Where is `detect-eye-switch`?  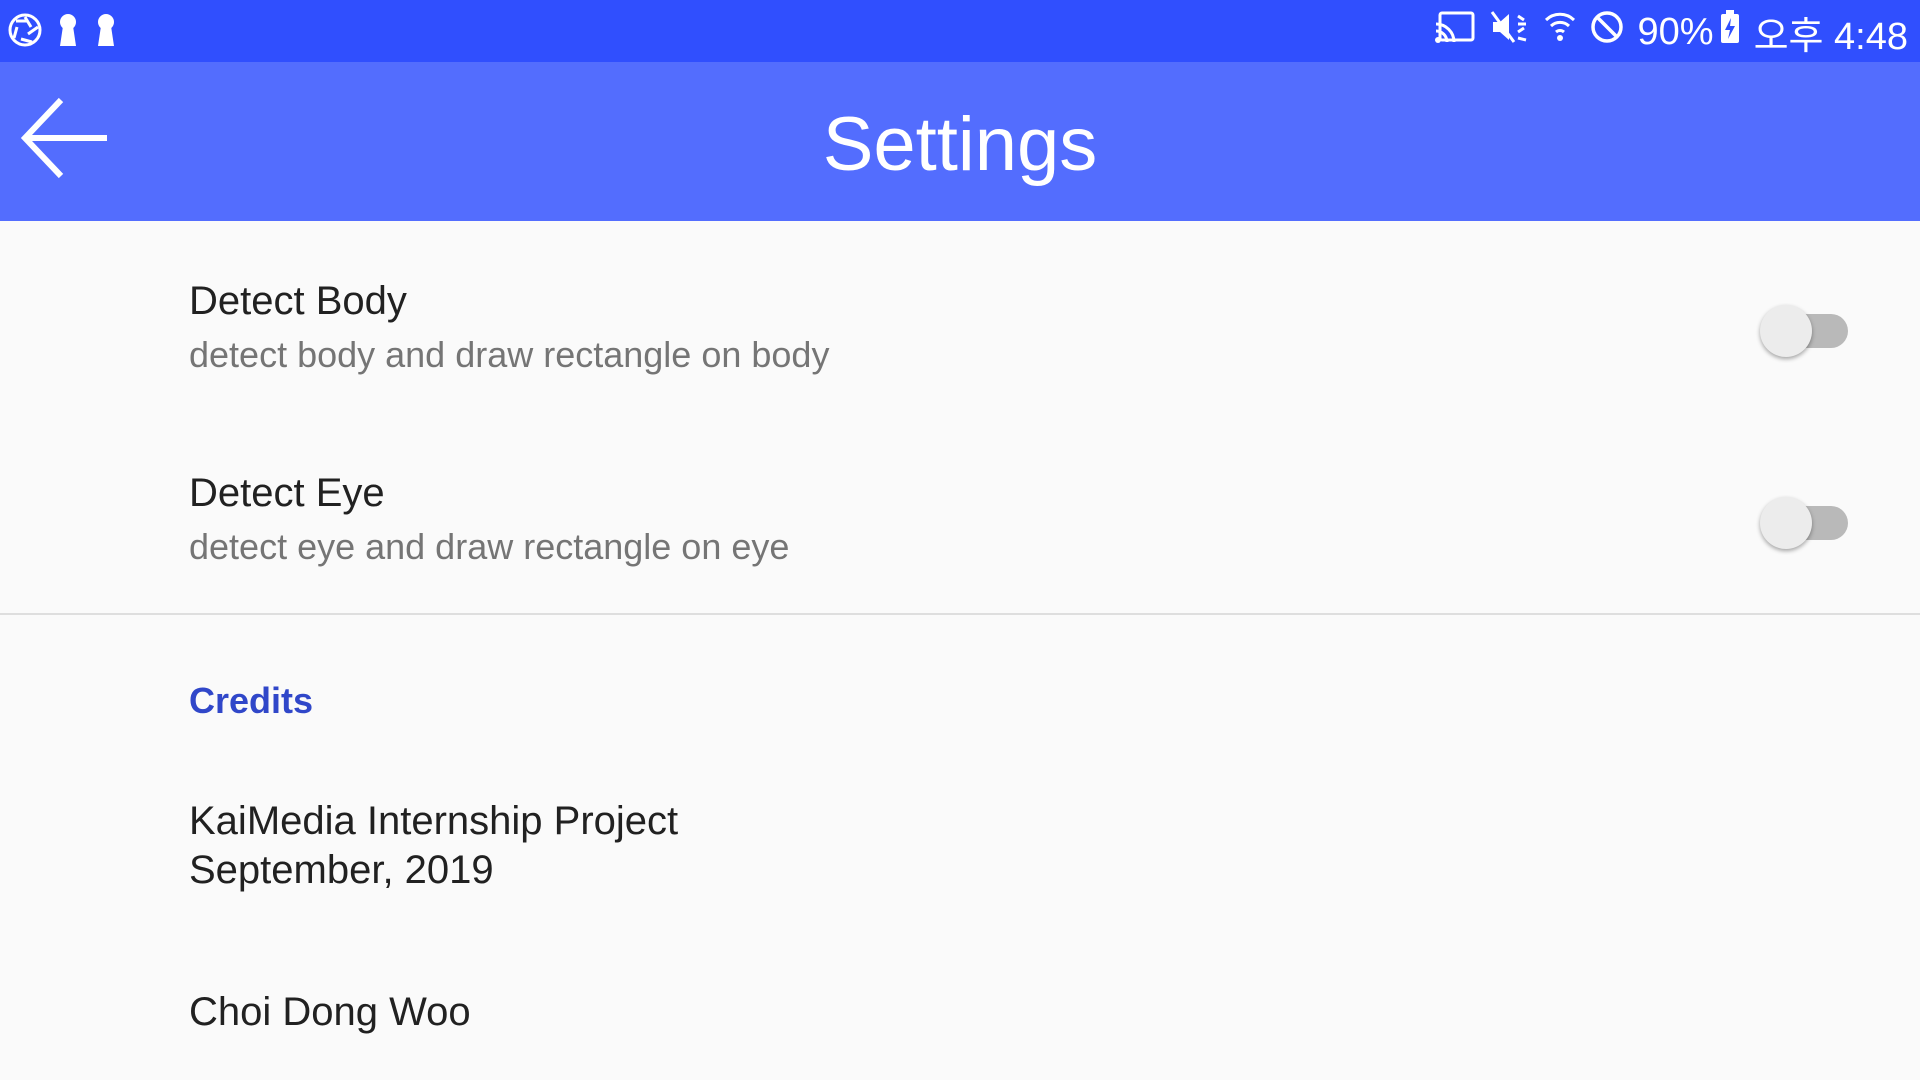 detect-eye-switch is located at coordinates (1804, 519).